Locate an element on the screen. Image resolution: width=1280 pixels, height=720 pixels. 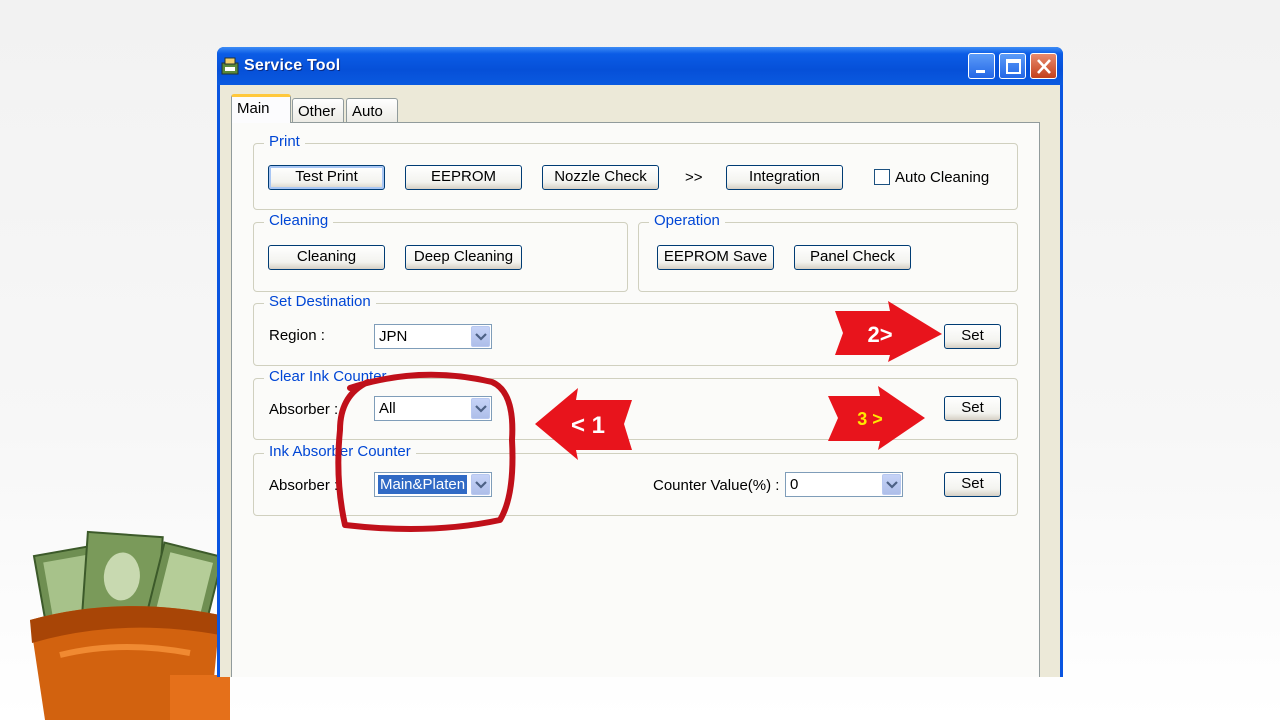
eeprom-button: EEPROM is located at coordinates (463, 177).